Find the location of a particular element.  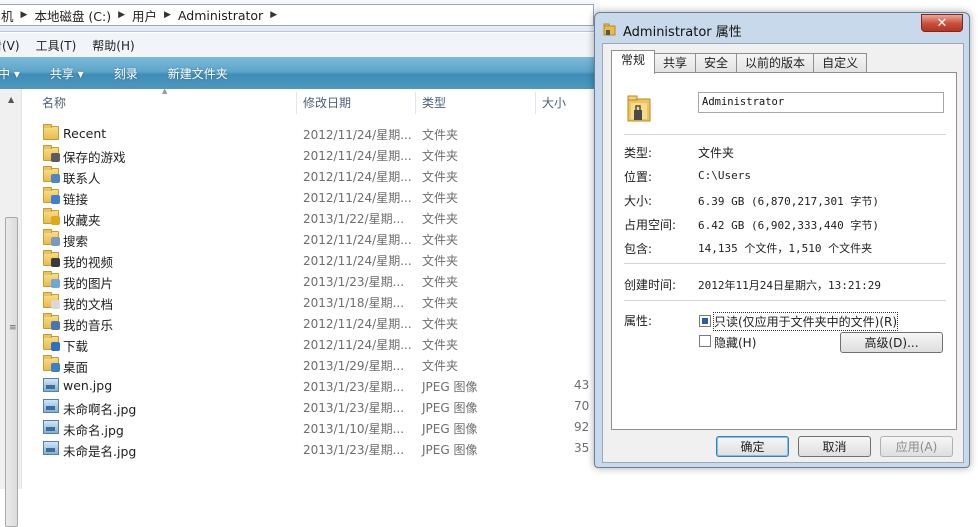

breadcrumb-local-disk: 本地磁盘 (C:) is located at coordinates (72, 15).